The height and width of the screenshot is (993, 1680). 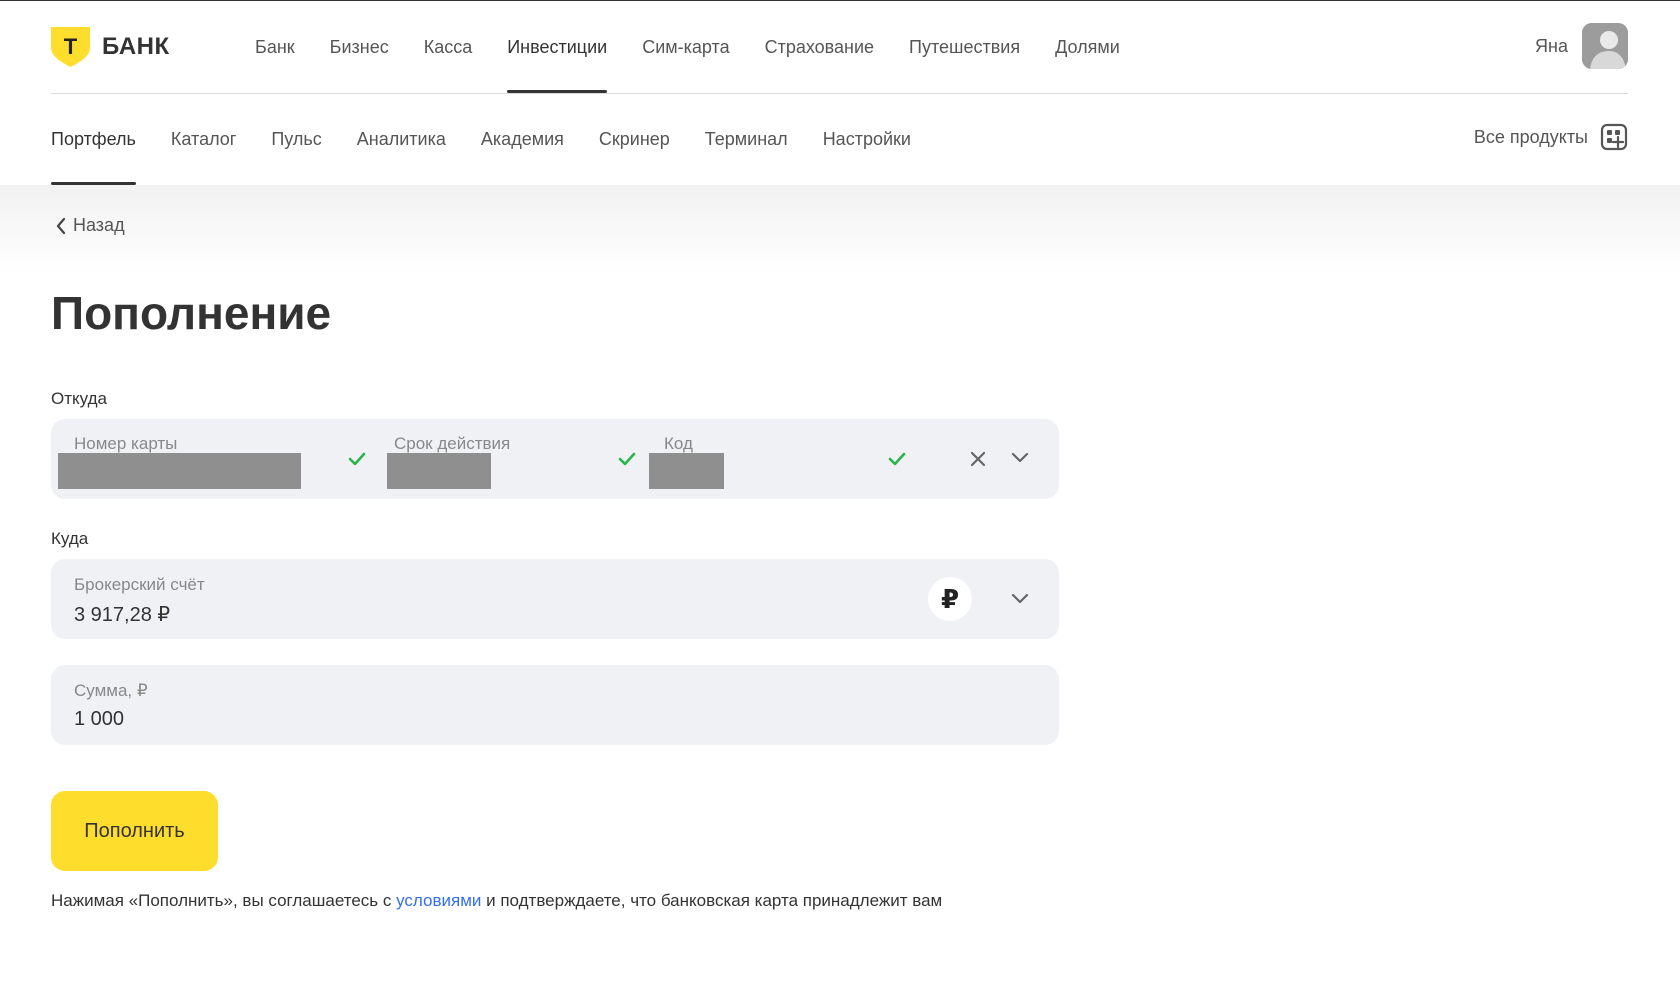 What do you see at coordinates (452, 443) in the screenshot?
I see `expiry-caption: Срок действия` at bounding box center [452, 443].